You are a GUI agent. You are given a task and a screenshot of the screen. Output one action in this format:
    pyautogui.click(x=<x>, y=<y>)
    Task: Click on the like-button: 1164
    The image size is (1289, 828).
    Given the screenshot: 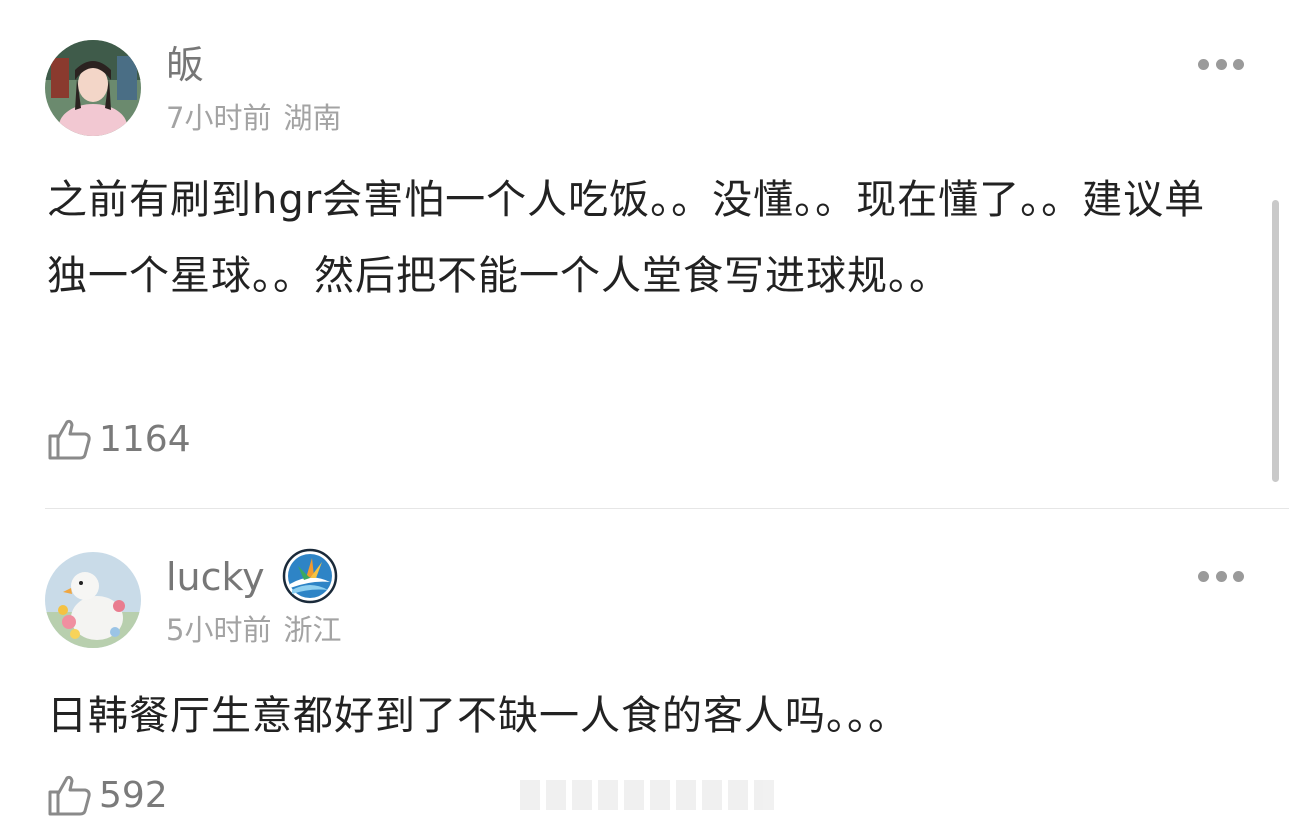 What is the action you would take?
    pyautogui.click(x=119, y=439)
    